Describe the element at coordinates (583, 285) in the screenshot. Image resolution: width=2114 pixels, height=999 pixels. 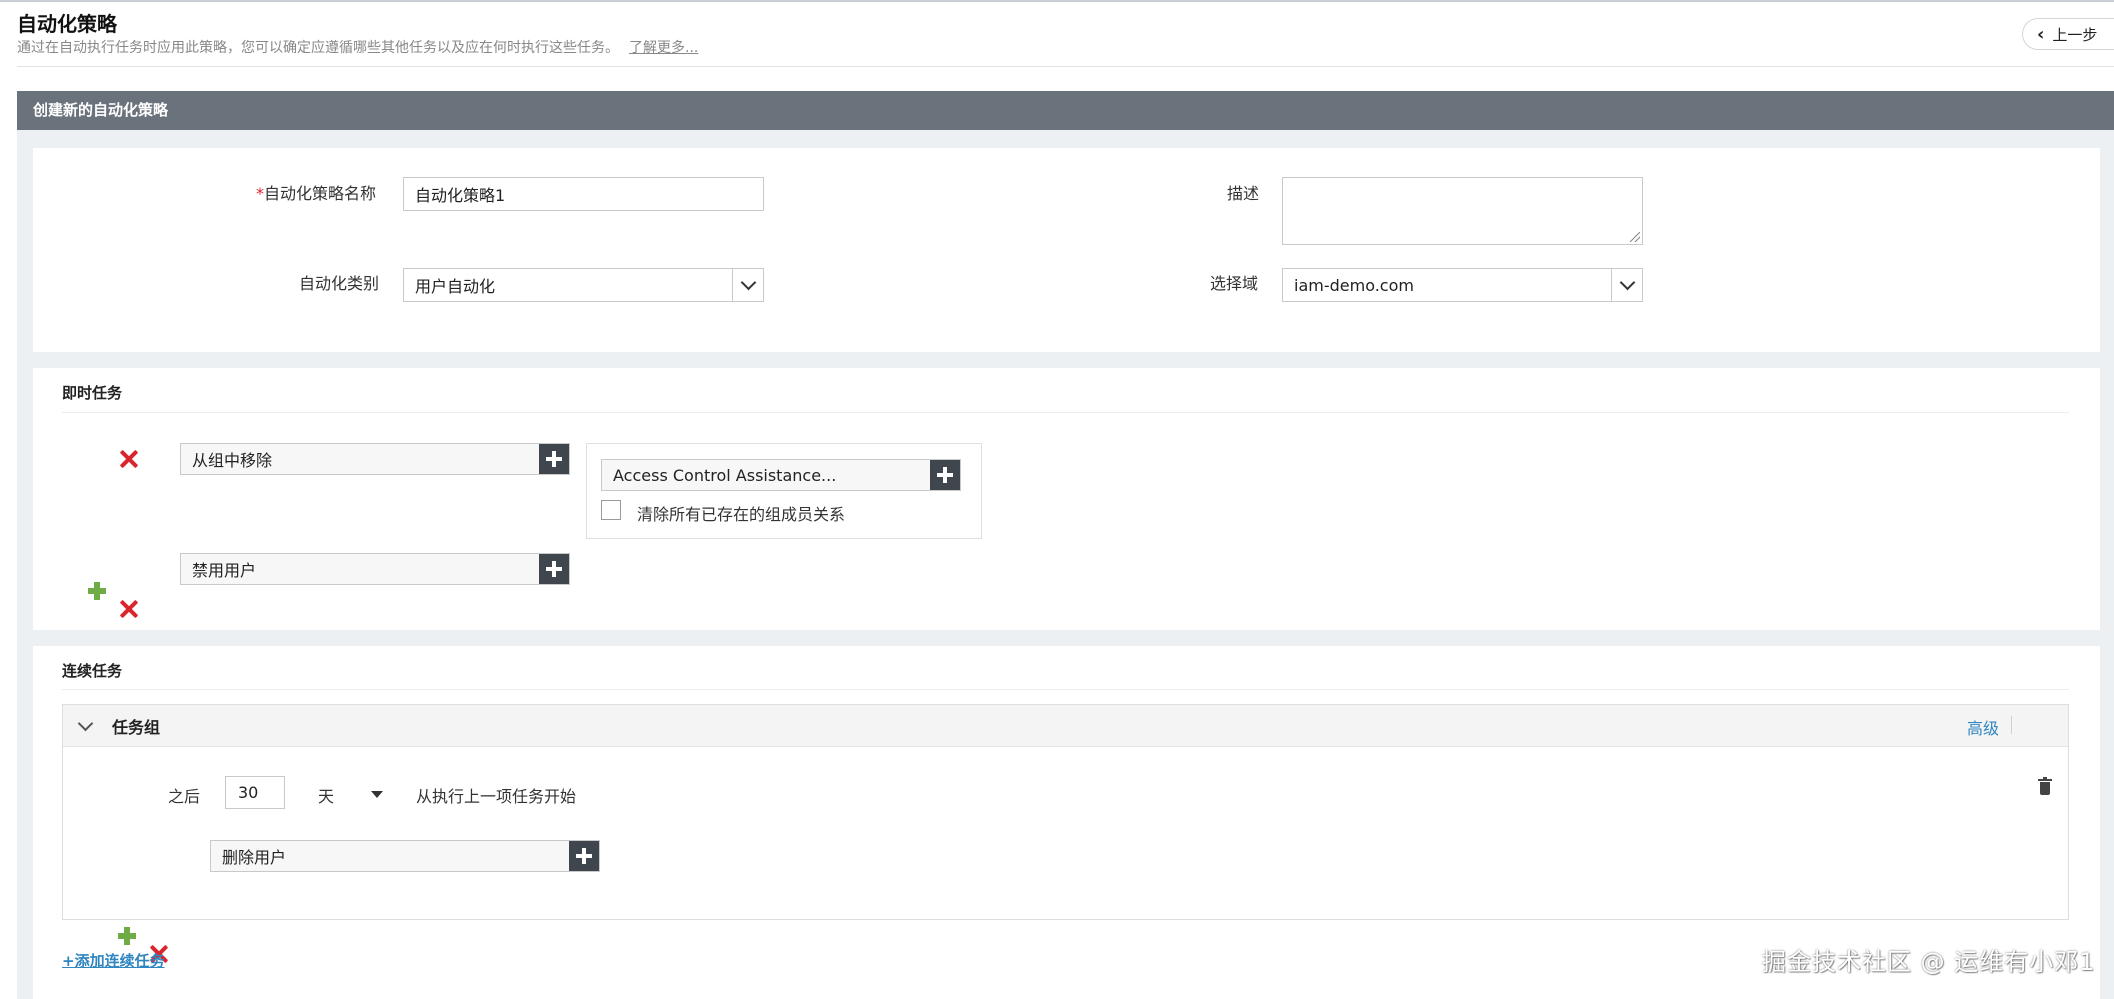
I see `category-select: 用户自动化` at that location.